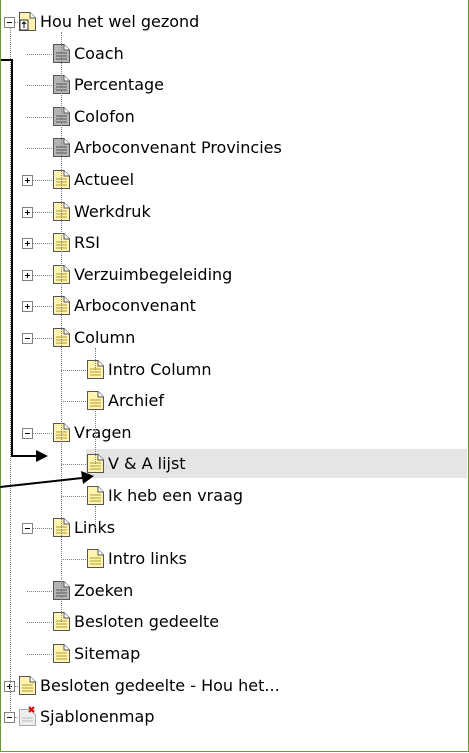 This screenshot has width=469, height=753. Describe the element at coordinates (147, 464) in the screenshot. I see `tree-item-v-a-lijst: V & A lijst` at that location.